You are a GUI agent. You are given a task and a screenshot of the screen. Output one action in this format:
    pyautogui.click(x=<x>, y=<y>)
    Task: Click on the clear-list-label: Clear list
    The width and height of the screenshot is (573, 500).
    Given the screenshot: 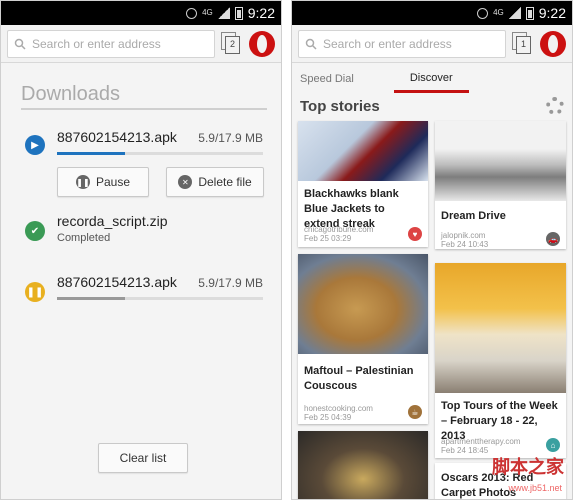 What is the action you would take?
    pyautogui.click(x=143, y=458)
    